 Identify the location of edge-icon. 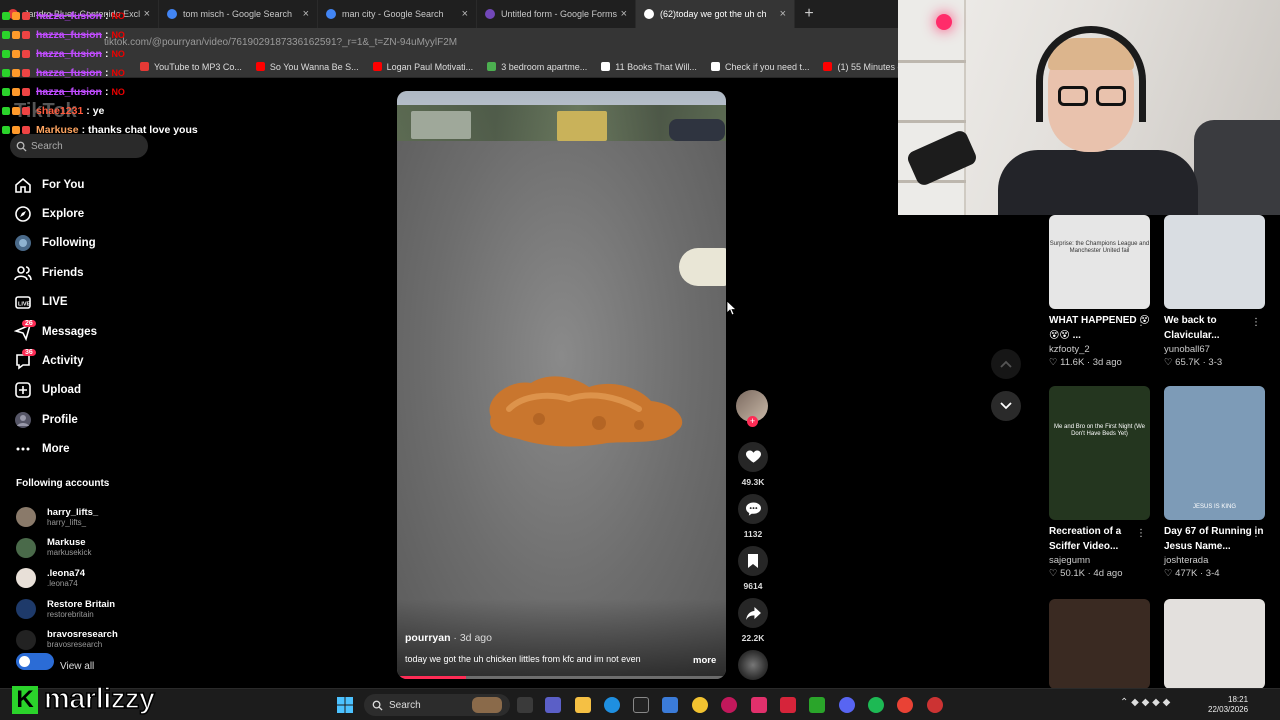
(612, 705).